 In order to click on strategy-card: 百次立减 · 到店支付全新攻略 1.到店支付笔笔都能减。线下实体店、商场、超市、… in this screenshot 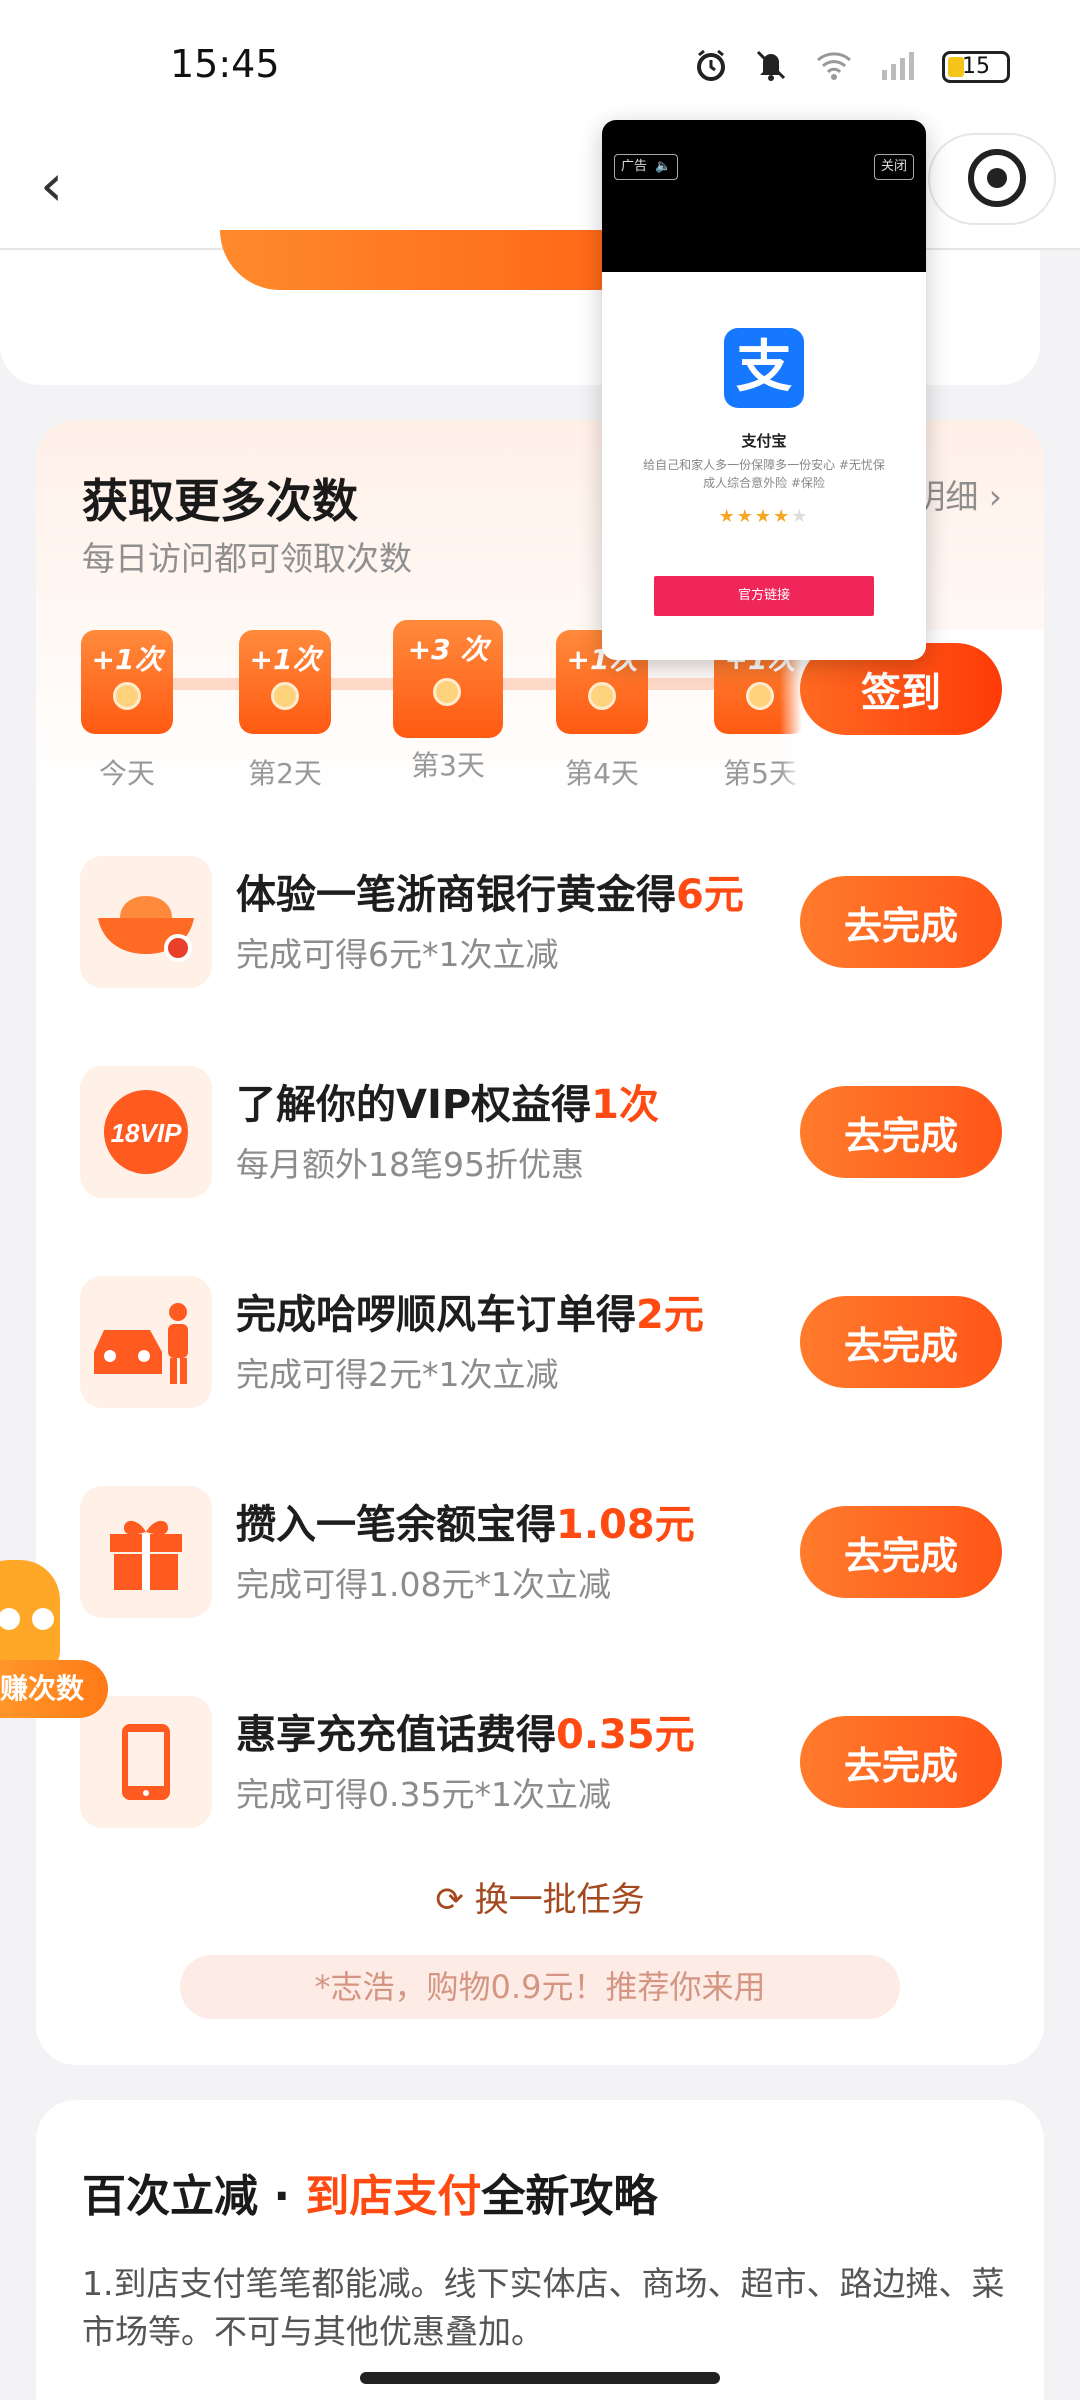, I will do `click(540, 2250)`.